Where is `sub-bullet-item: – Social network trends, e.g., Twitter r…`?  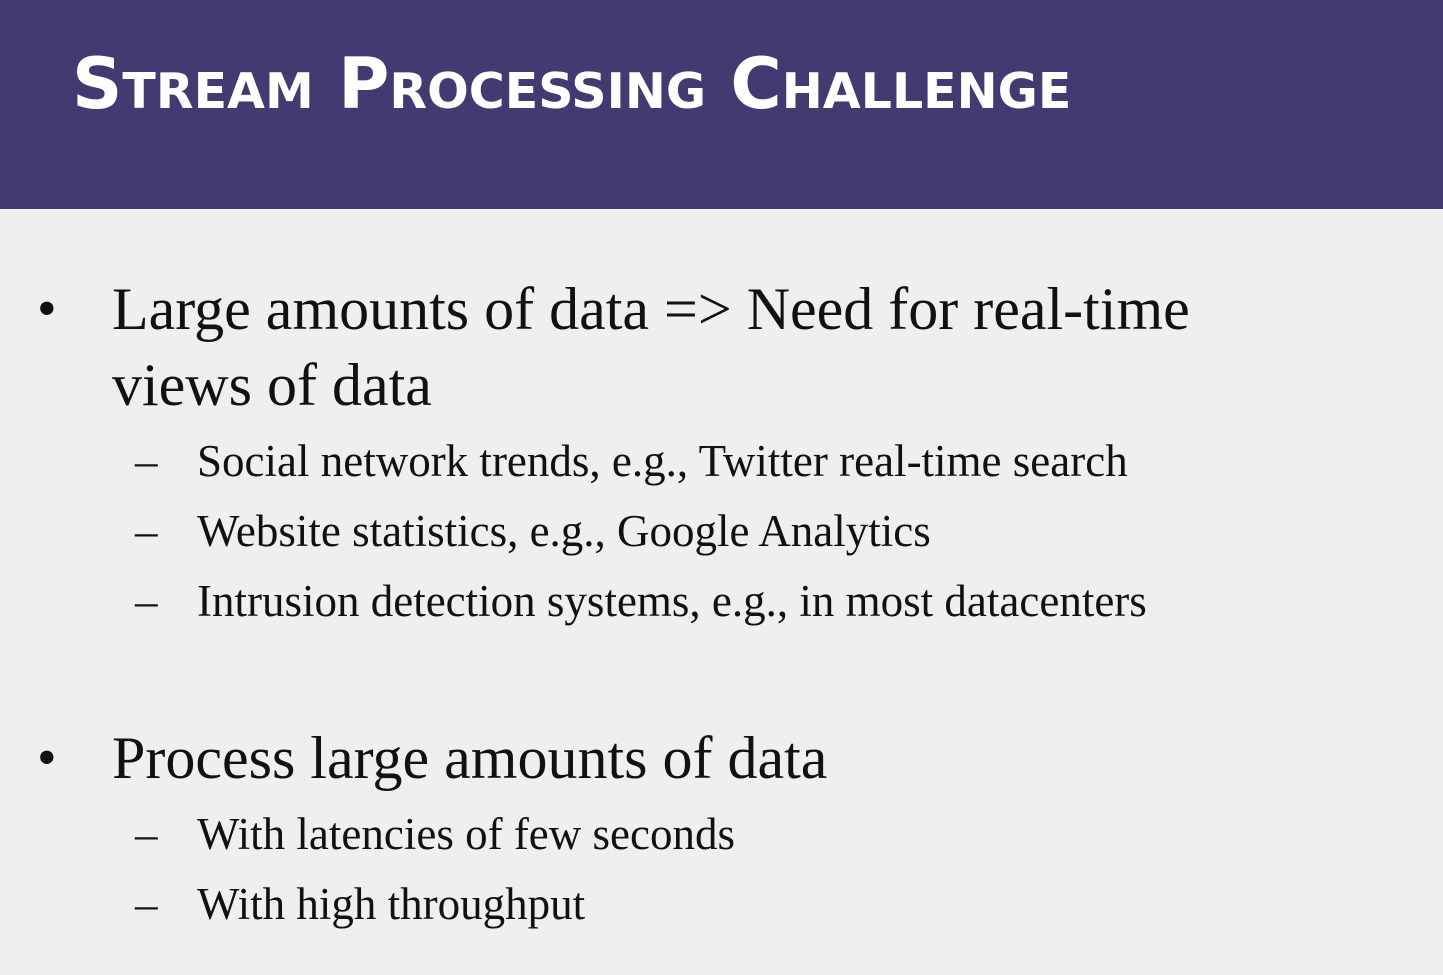 sub-bullet-item: – Social network trends, e.g., Twitter r… is located at coordinates (721, 461).